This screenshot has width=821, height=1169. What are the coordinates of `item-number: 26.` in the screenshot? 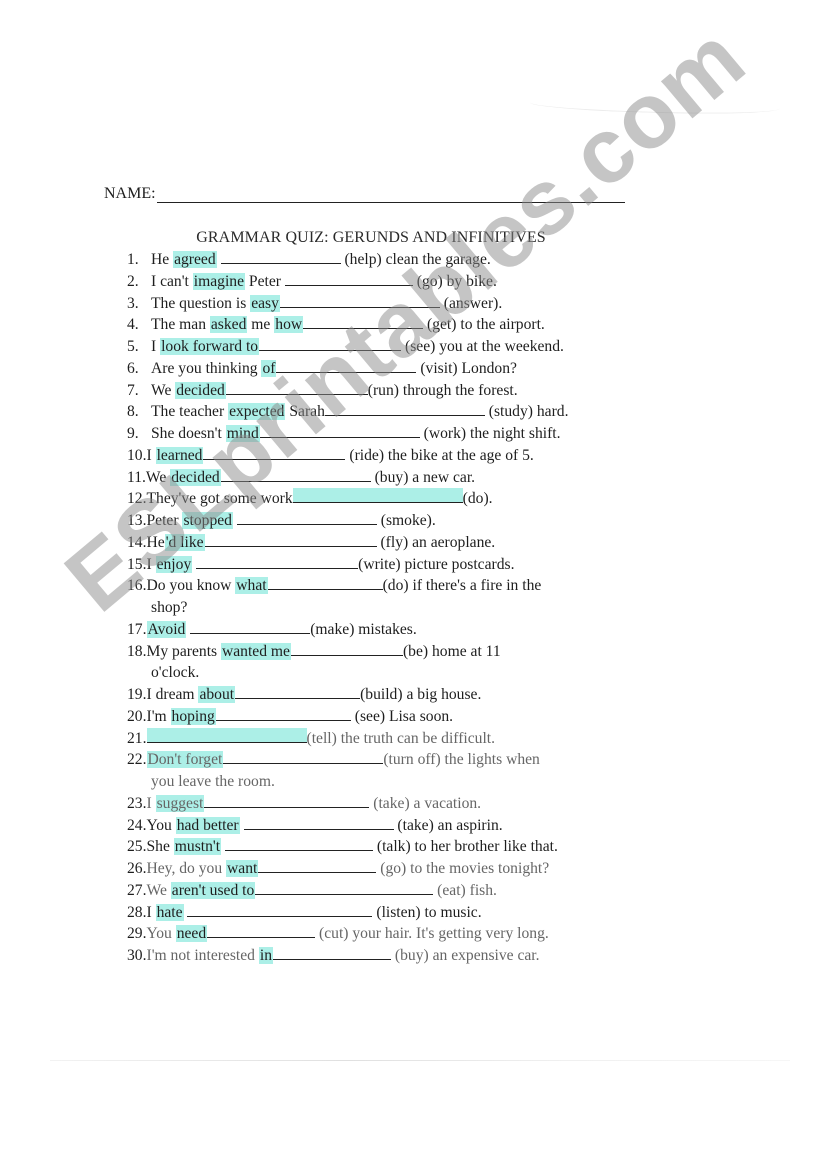 It's located at (137, 868).